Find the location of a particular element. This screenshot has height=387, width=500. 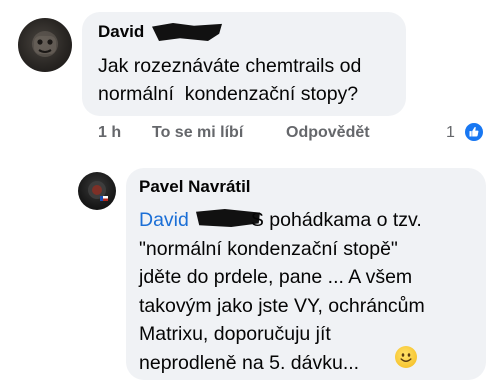

comment-author-name: David is located at coordinates (121, 32).